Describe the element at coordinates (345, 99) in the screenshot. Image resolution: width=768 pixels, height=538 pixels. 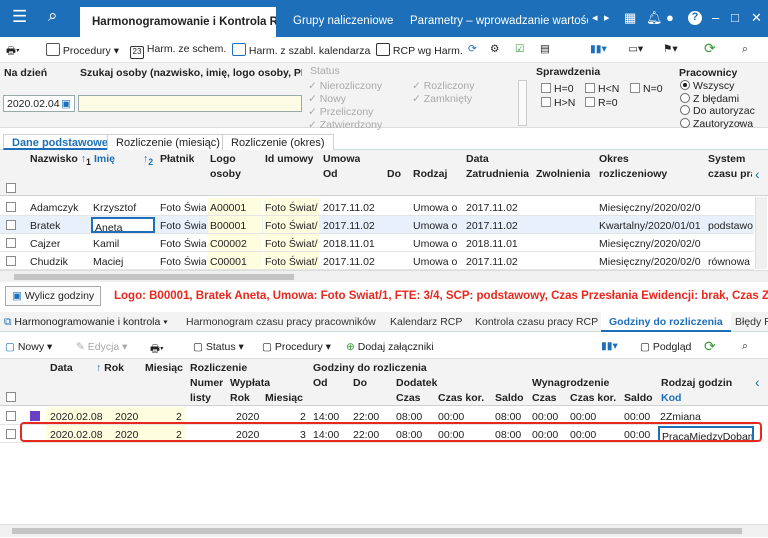
I see `status-nowy: ✓ Nowy` at that location.